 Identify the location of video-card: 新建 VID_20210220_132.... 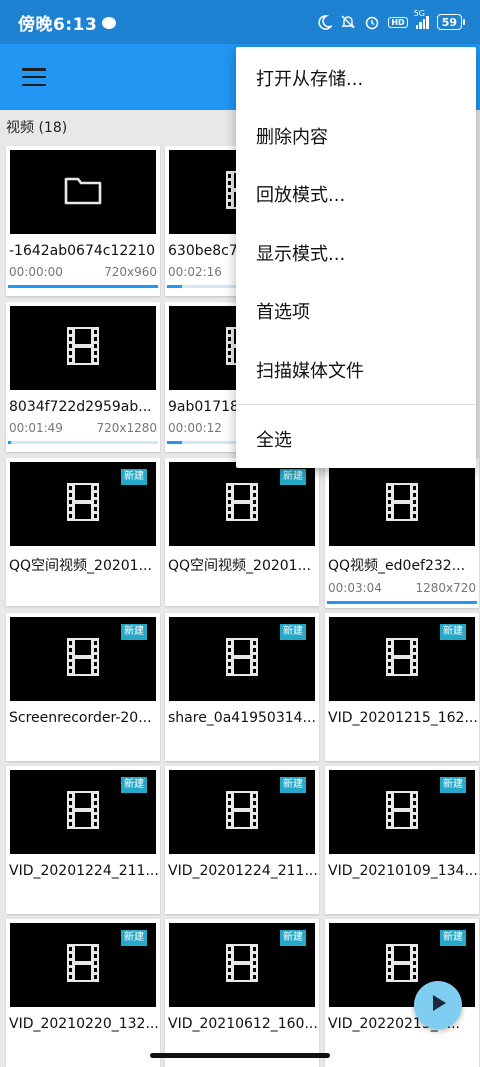
(83, 993).